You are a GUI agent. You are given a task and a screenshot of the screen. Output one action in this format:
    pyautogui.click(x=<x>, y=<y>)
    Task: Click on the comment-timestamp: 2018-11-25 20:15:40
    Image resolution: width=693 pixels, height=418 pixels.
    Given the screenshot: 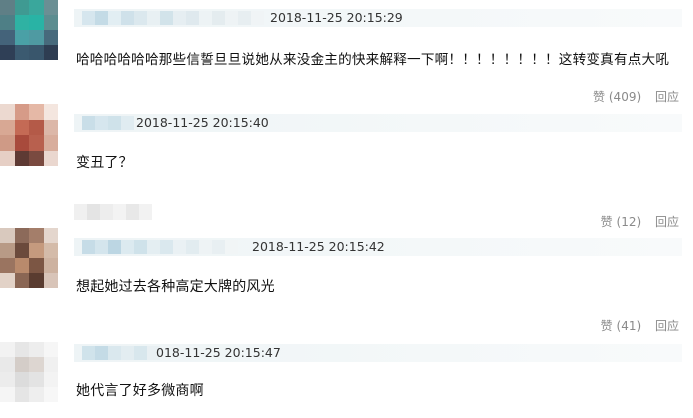 What is the action you would take?
    pyautogui.click(x=202, y=122)
    